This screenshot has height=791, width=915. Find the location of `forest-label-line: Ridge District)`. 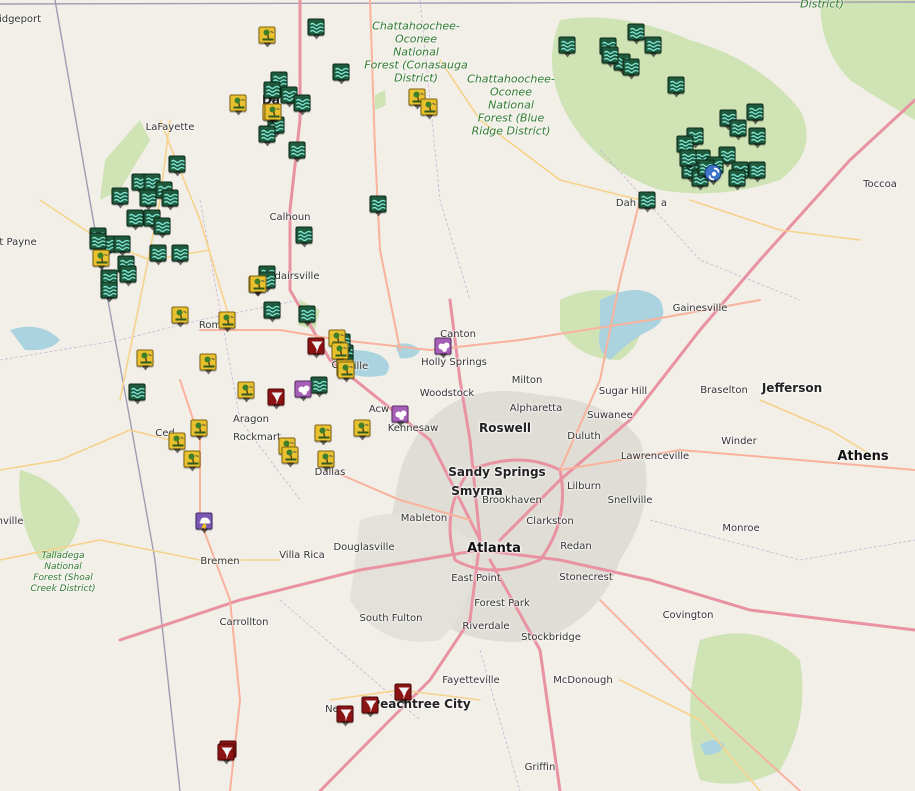

forest-label-line: Ridge District) is located at coordinates (511, 131).